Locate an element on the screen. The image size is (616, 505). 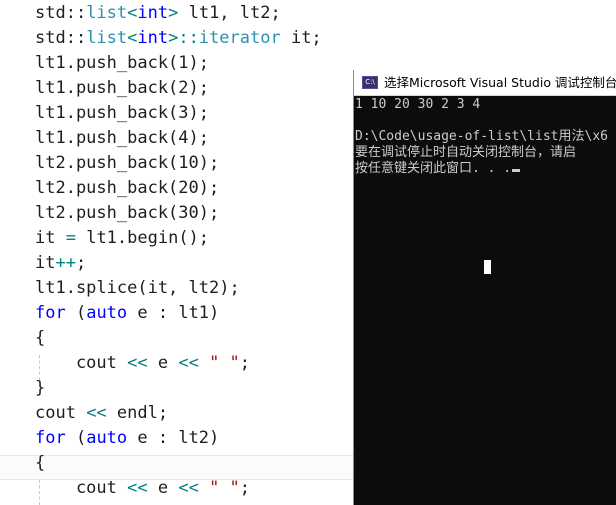
code-line: lt1.push_back(1); is located at coordinates (122, 63).